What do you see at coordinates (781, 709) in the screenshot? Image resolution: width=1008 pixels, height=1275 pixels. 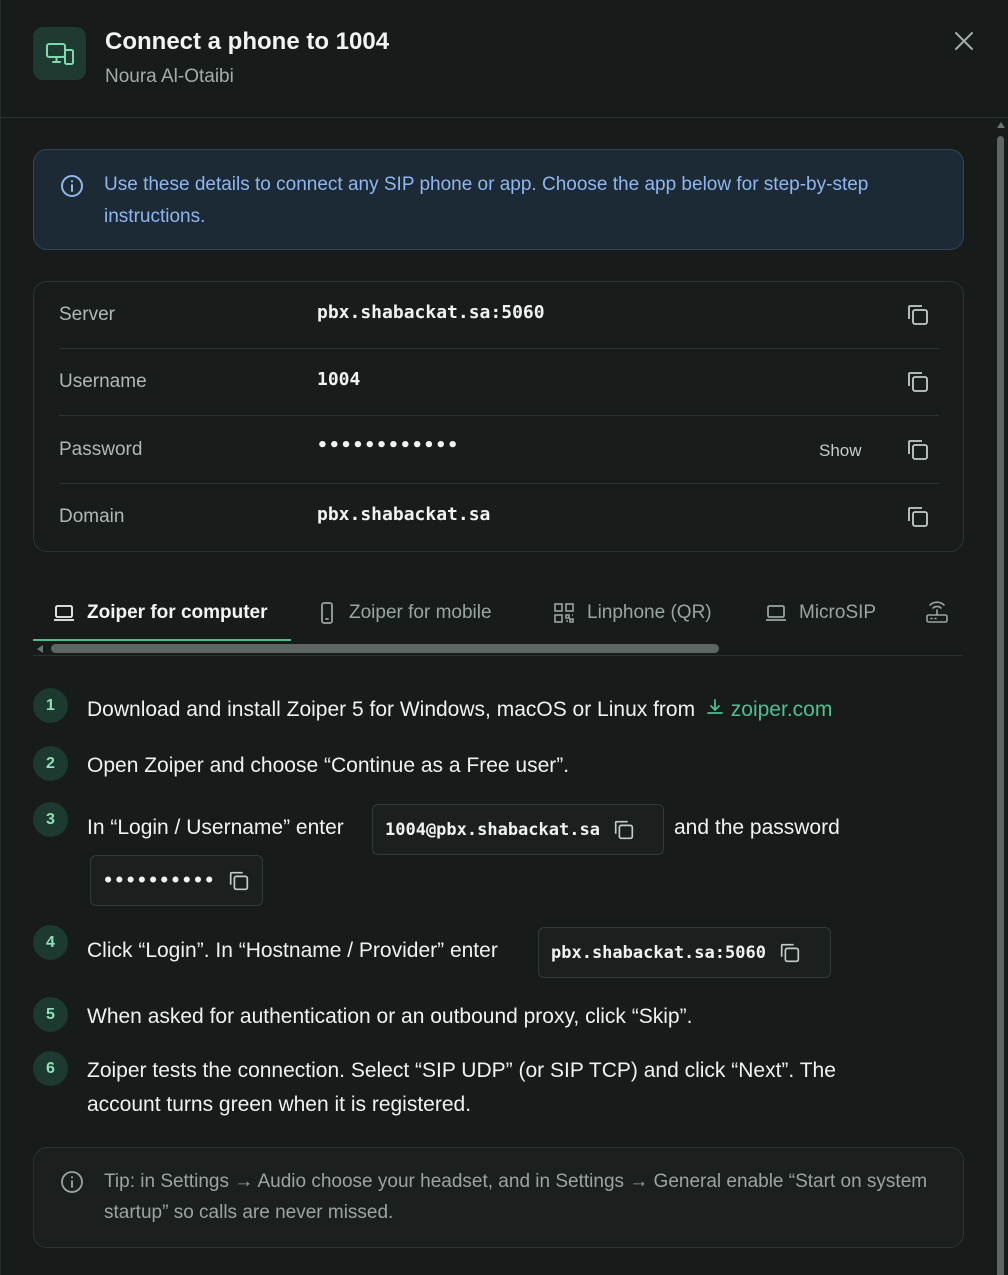 I see `link-label: zoiper.com` at bounding box center [781, 709].